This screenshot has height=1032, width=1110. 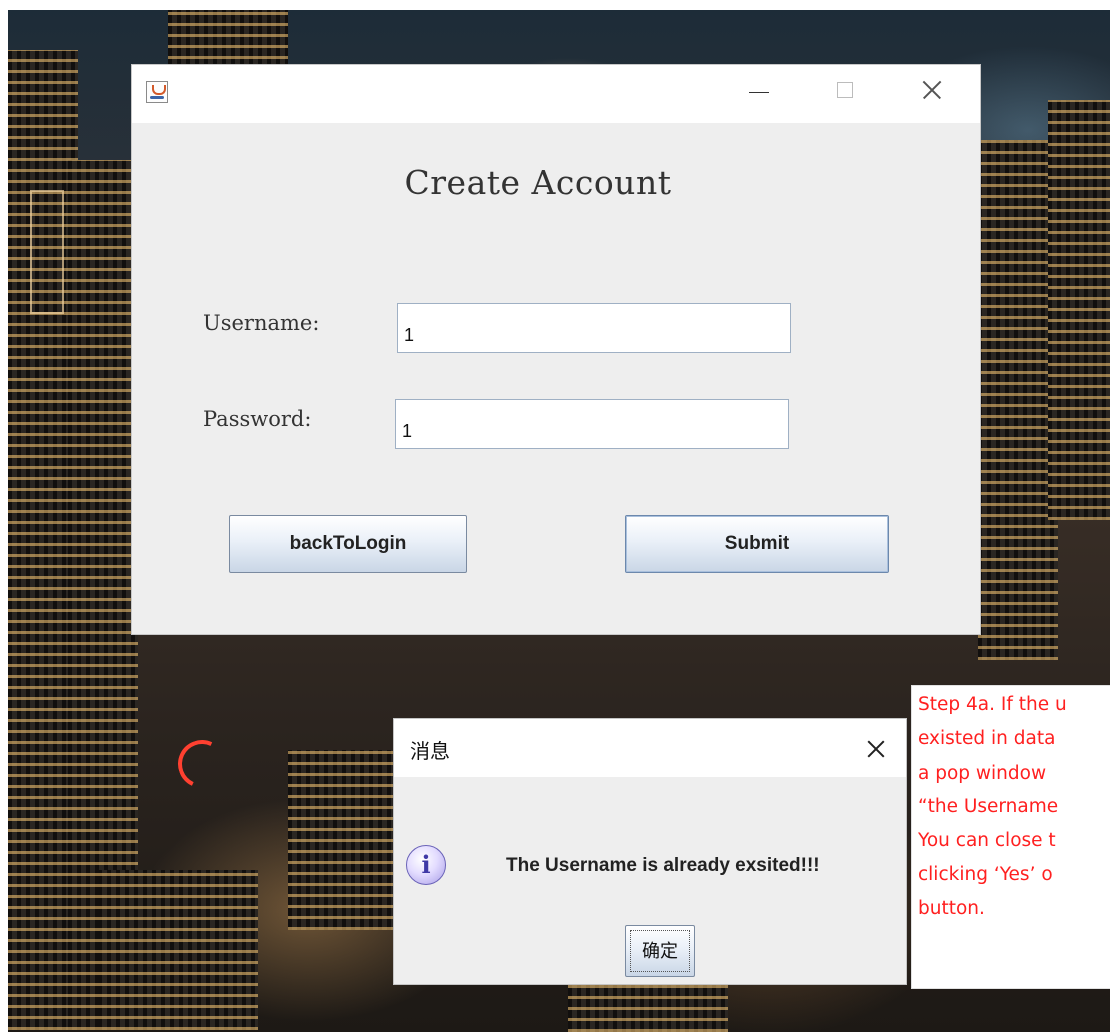 I want to click on annotation-line: existed in data, so click(x=987, y=738).